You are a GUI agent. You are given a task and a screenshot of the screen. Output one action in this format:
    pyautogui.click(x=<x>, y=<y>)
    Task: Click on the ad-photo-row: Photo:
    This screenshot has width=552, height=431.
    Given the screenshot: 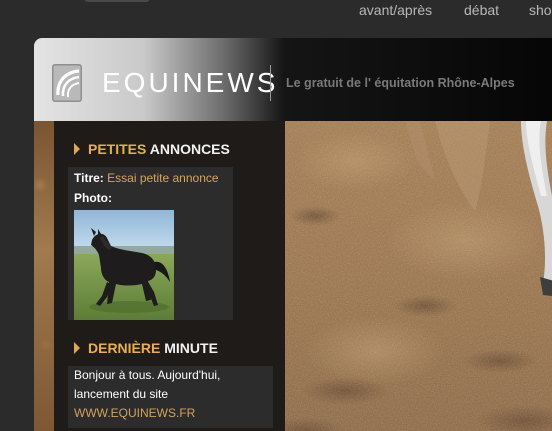 What is the action you would take?
    pyautogui.click(x=93, y=198)
    